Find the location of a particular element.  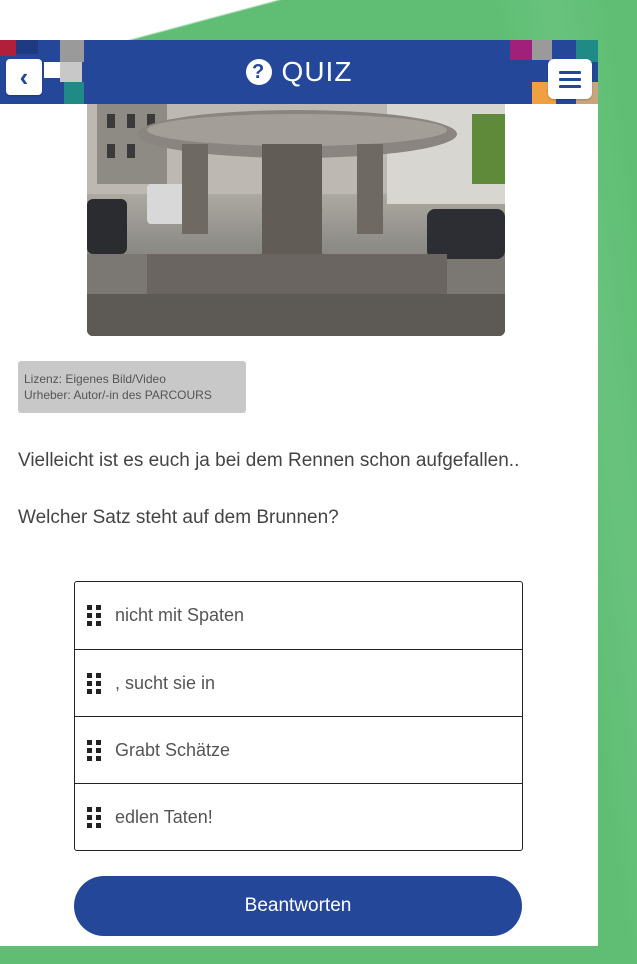

app-header: ‹ ? QUIZ is located at coordinates (299, 72).